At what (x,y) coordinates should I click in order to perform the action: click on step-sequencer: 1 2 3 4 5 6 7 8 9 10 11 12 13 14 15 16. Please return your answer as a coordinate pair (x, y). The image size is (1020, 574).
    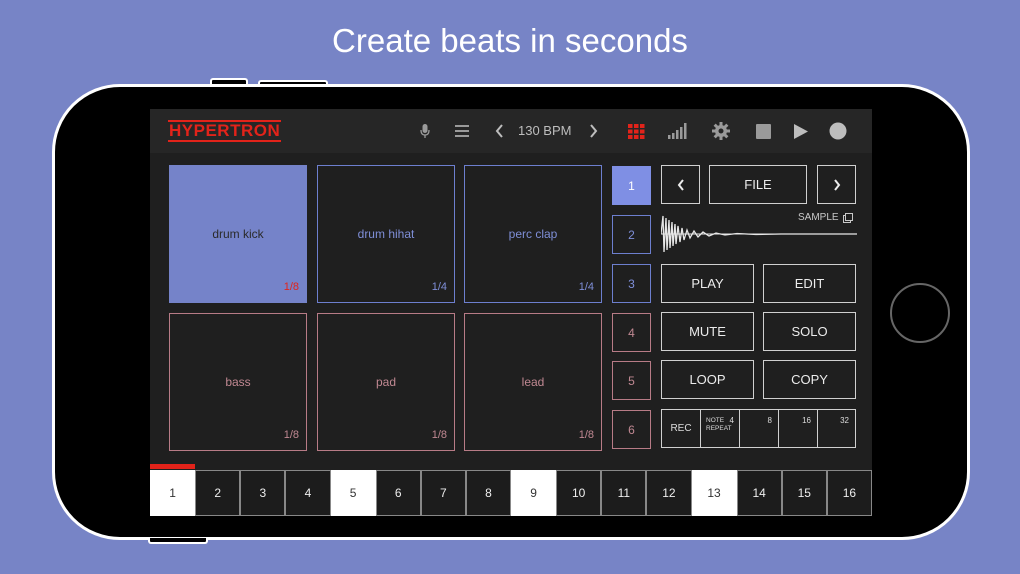
    Looking at the image, I should click on (511, 493).